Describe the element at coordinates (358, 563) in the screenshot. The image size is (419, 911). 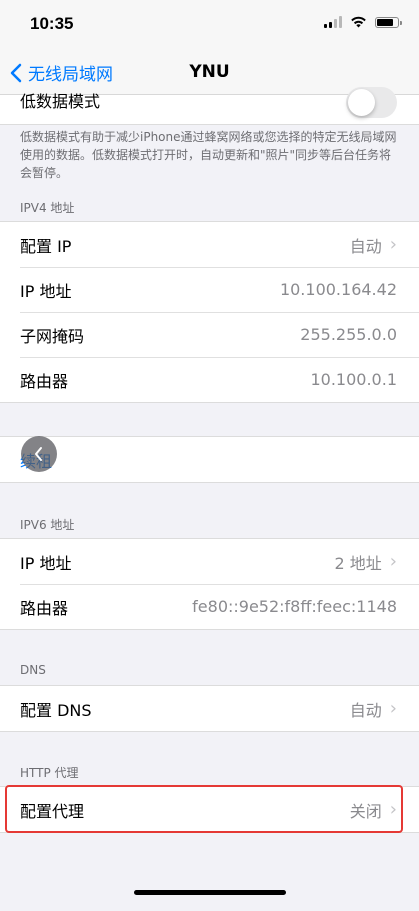
I see `row-value: 2 地址` at that location.